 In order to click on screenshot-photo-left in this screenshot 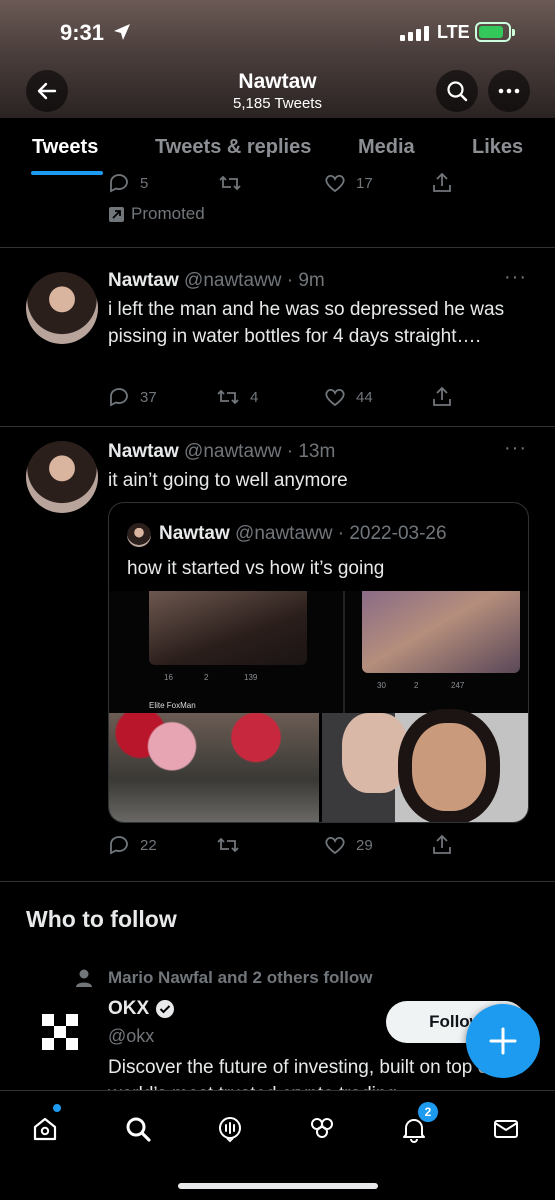, I will do `click(228, 628)`.